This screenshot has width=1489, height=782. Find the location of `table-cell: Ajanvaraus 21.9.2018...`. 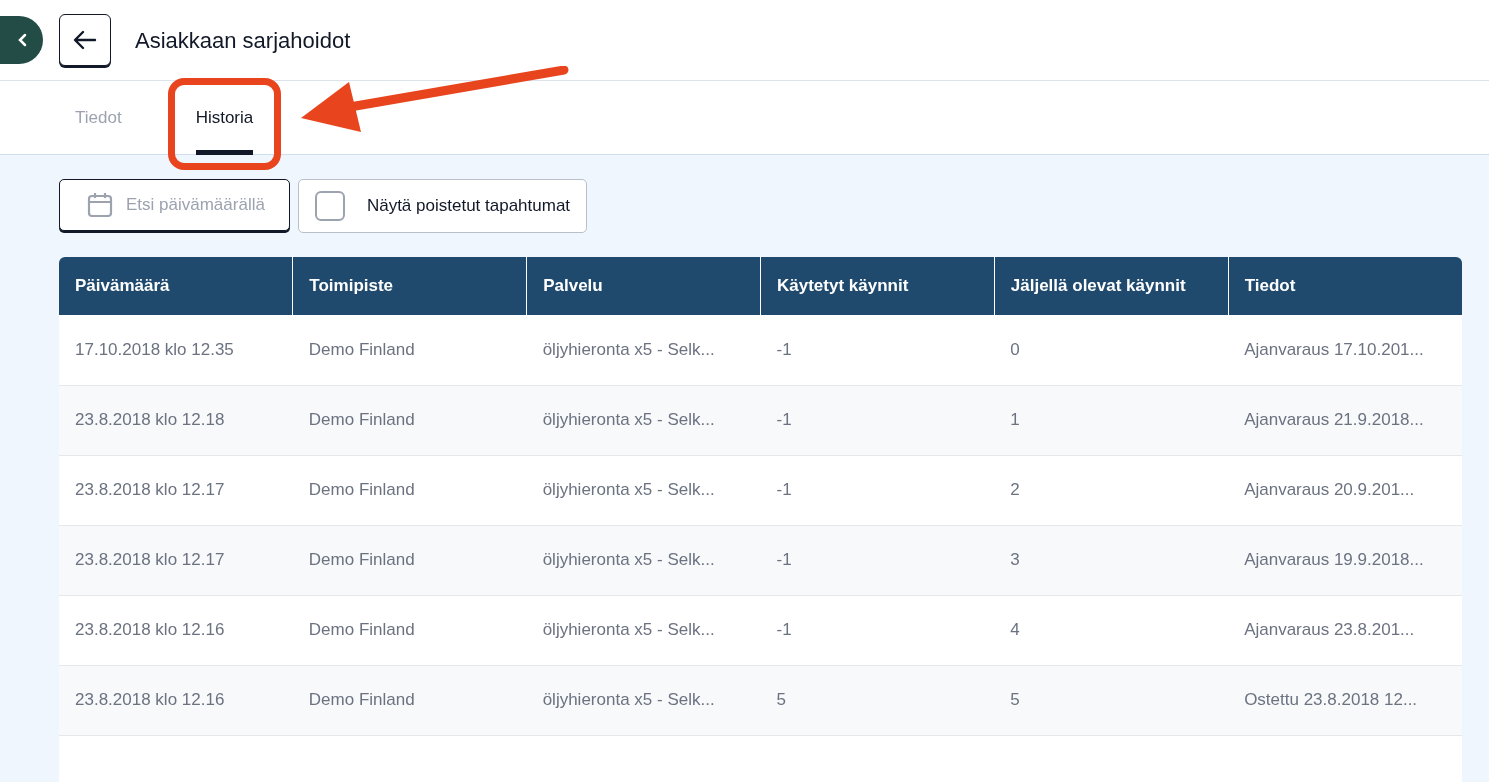

table-cell: Ajanvaraus 21.9.2018... is located at coordinates (1345, 420).